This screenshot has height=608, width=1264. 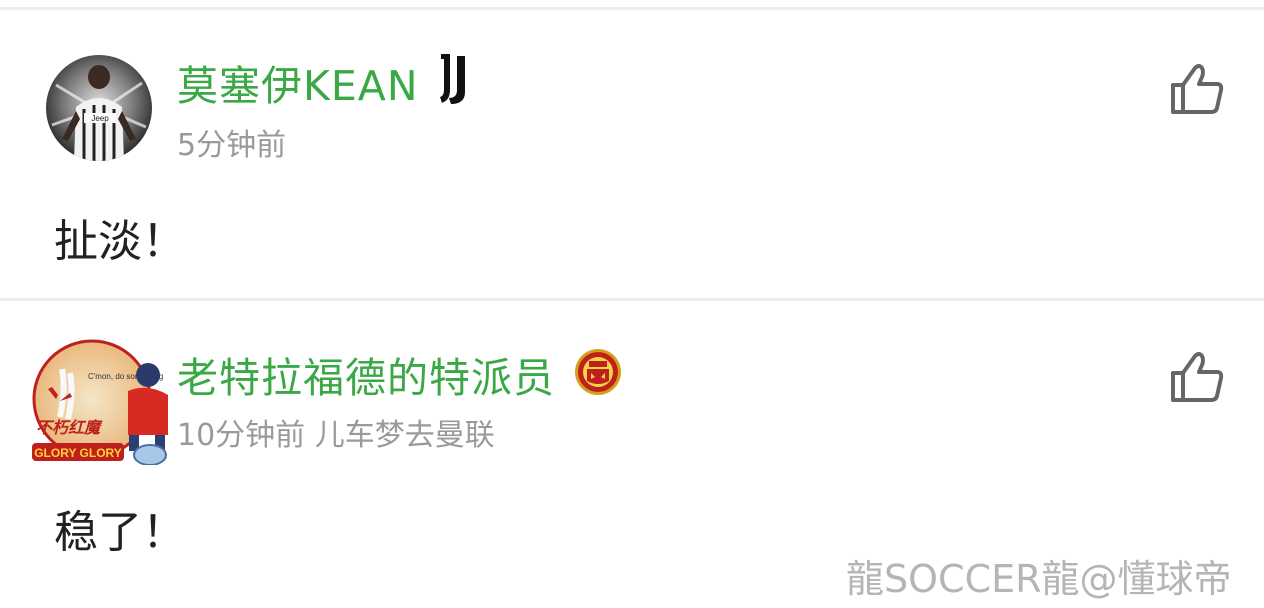 I want to click on username: 老特拉福德的特派员, so click(x=366, y=374).